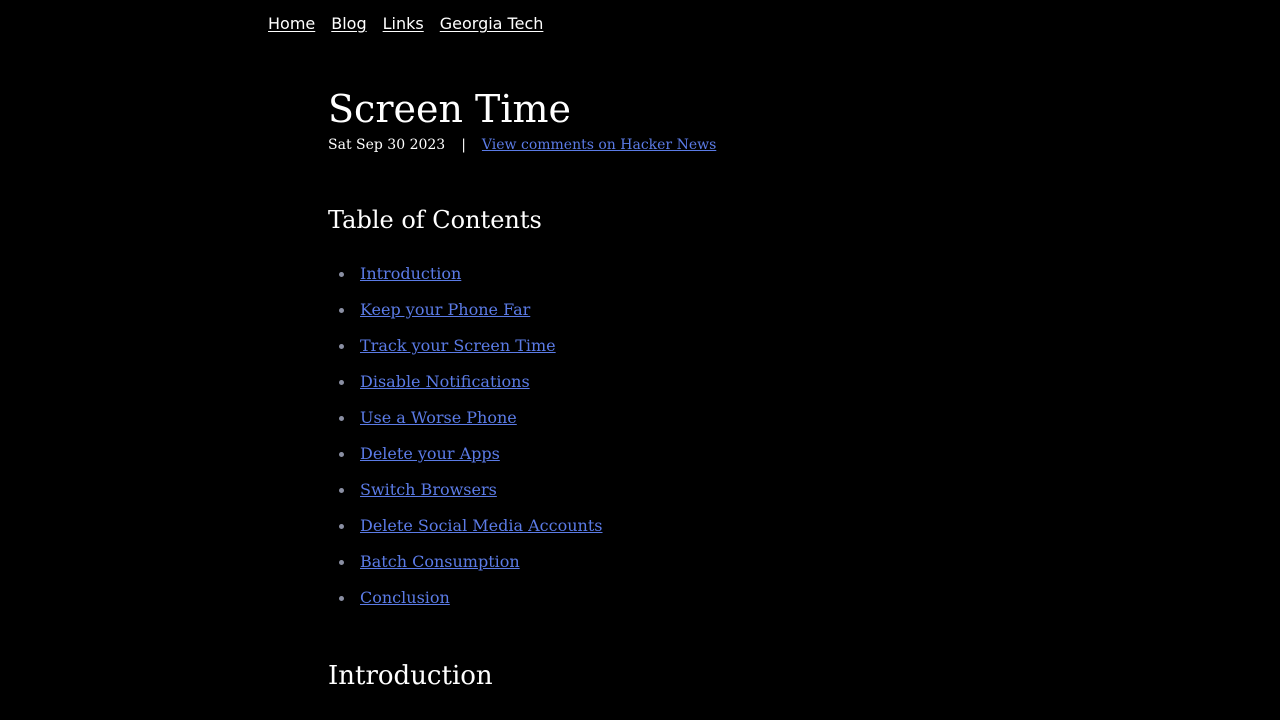  I want to click on nav-link-blog: Blog, so click(348, 24).